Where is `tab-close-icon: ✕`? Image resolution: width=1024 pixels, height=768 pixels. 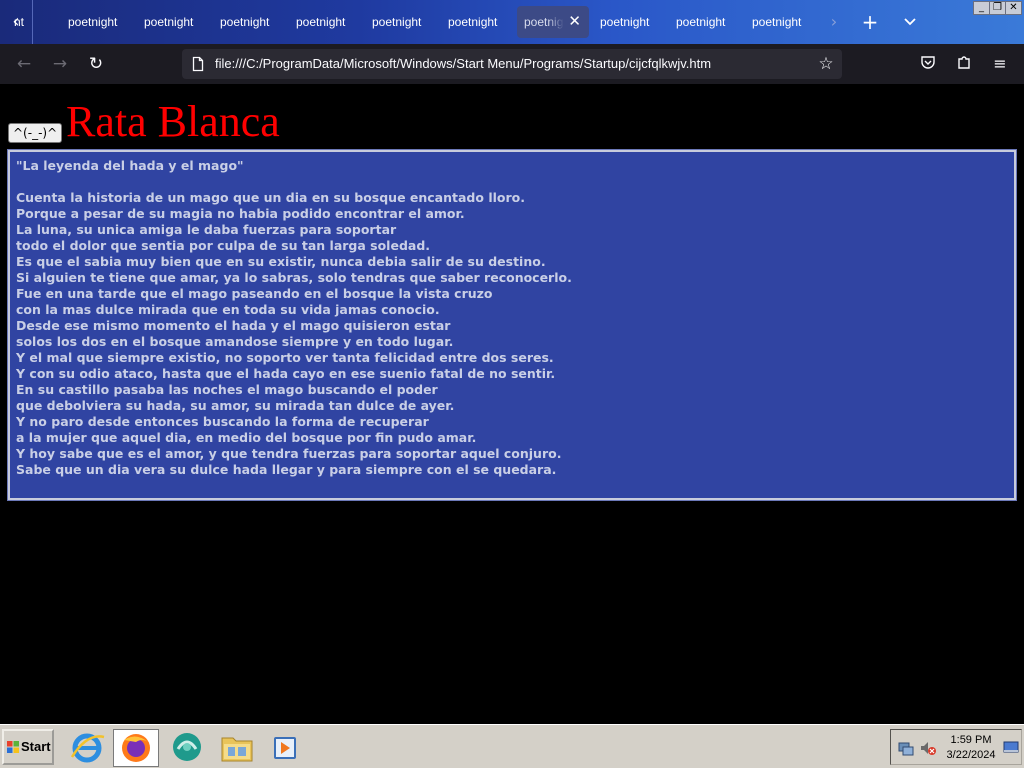 tab-close-icon: ✕ is located at coordinates (574, 22).